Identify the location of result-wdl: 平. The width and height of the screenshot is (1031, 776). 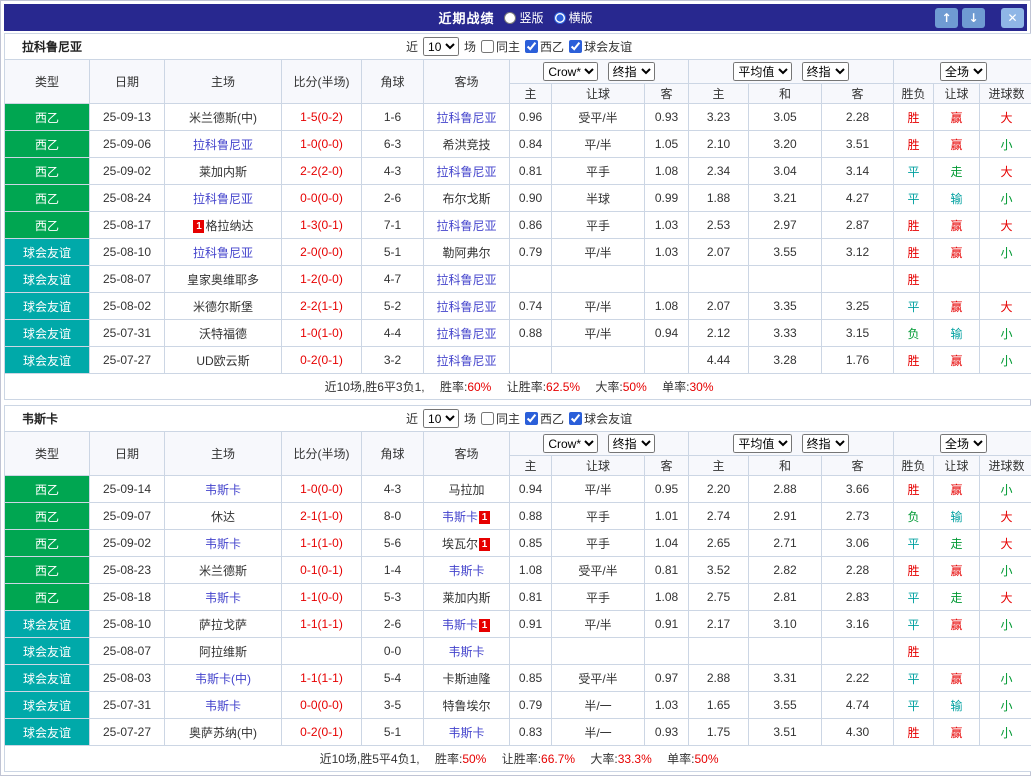
(914, 705).